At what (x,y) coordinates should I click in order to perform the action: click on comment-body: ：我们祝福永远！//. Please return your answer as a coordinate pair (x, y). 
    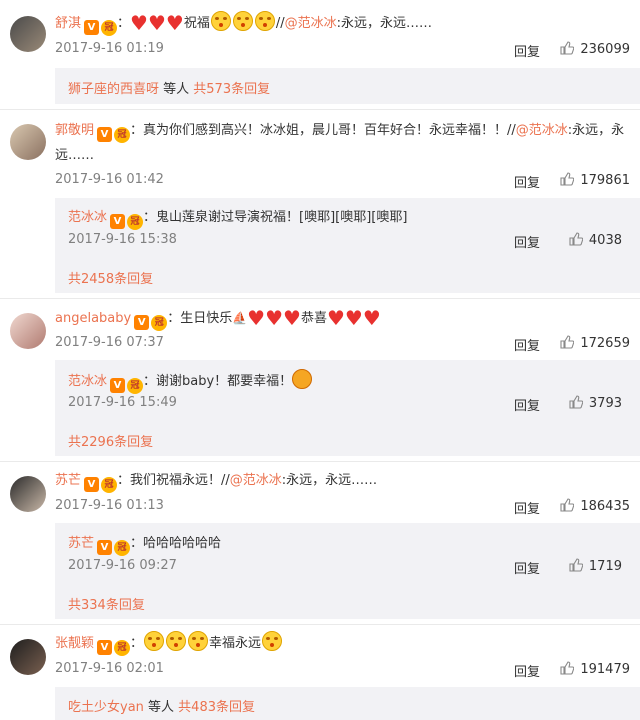
    Looking at the image, I should click on (173, 480).